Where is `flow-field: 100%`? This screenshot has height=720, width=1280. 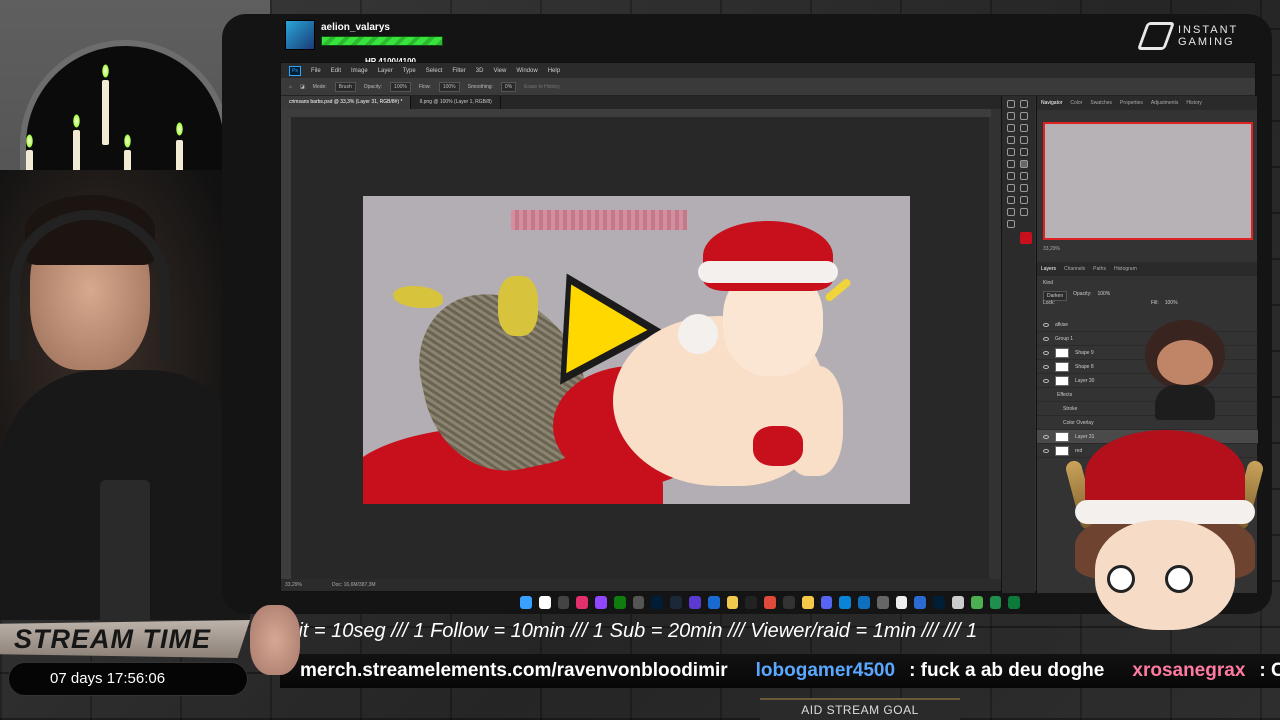
flow-field: 100% is located at coordinates (449, 86).